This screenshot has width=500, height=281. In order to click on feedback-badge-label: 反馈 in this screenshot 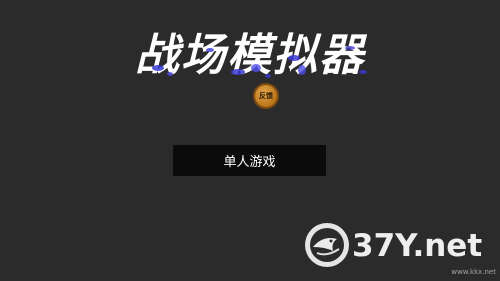, I will do `click(266, 96)`.